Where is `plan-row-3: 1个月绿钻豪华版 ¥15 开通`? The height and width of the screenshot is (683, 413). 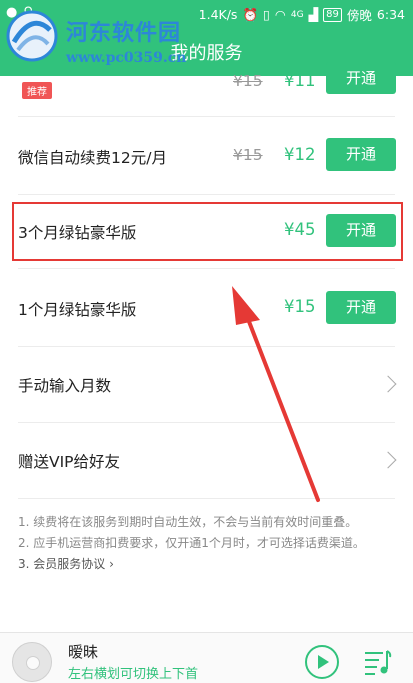
plan-row-3: 1个月绿钻豪华版 ¥15 开通 is located at coordinates (206, 307).